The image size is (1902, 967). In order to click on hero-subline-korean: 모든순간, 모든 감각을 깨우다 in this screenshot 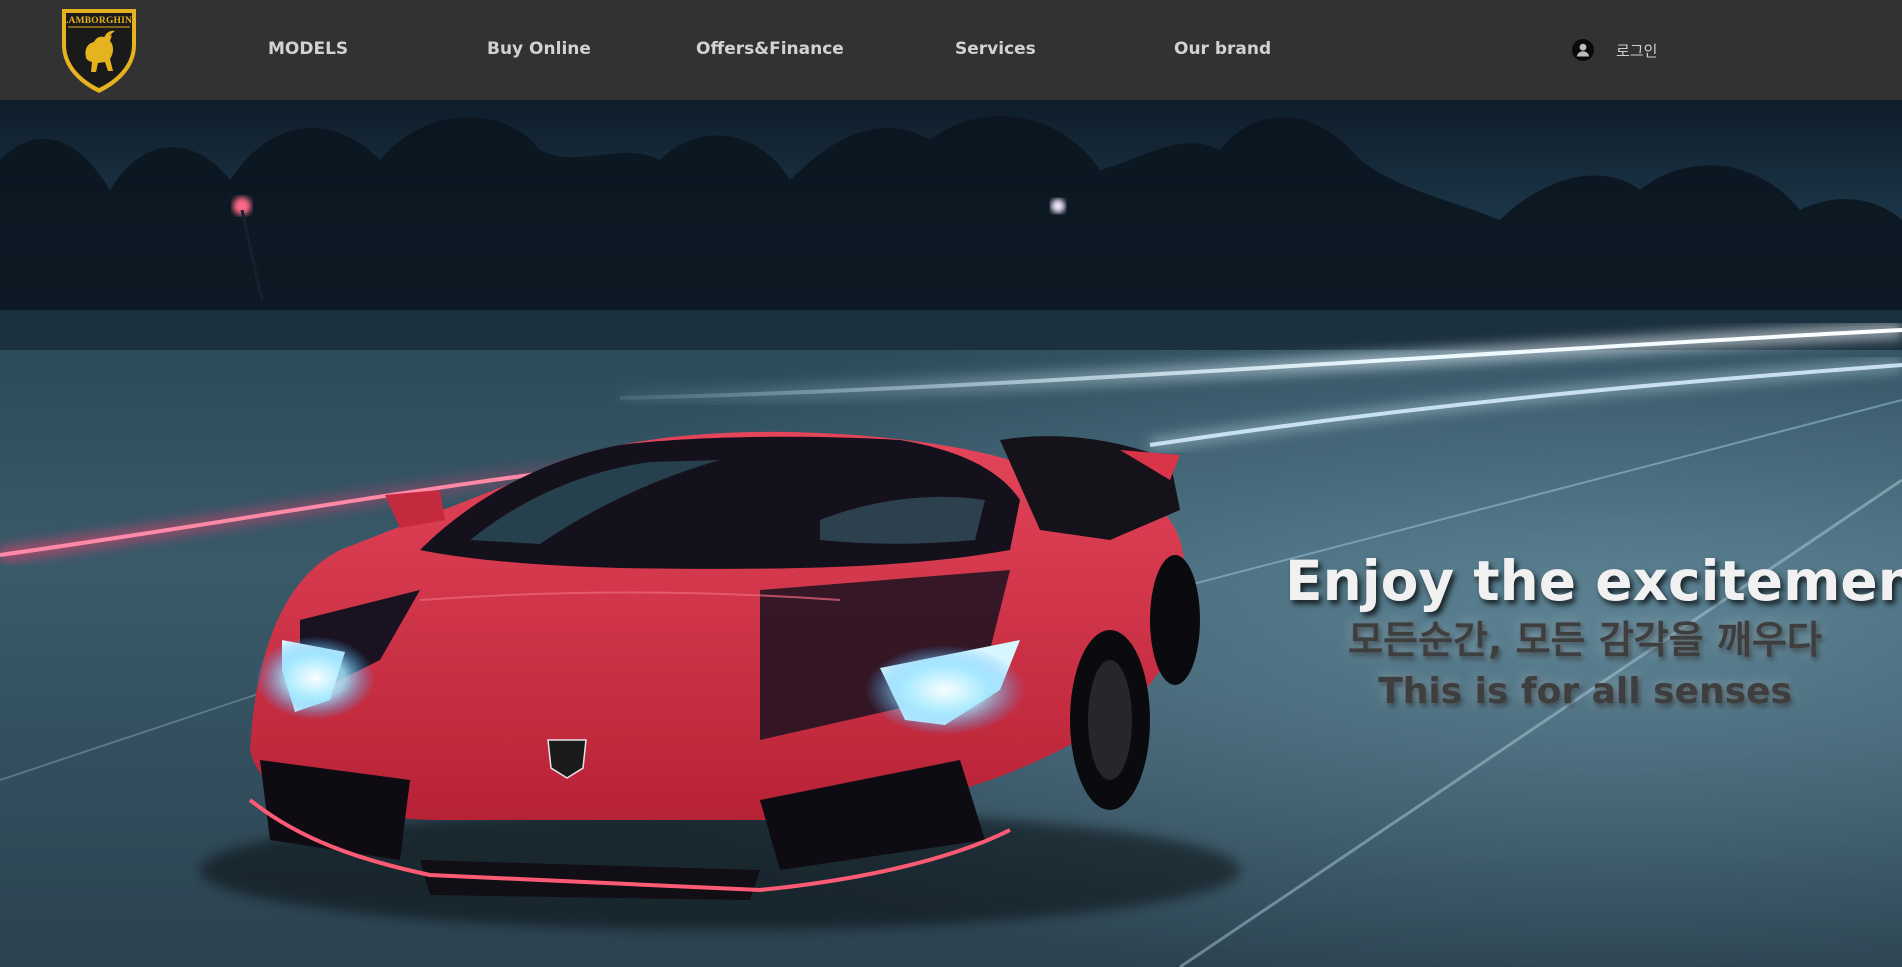, I will do `click(1585, 640)`.